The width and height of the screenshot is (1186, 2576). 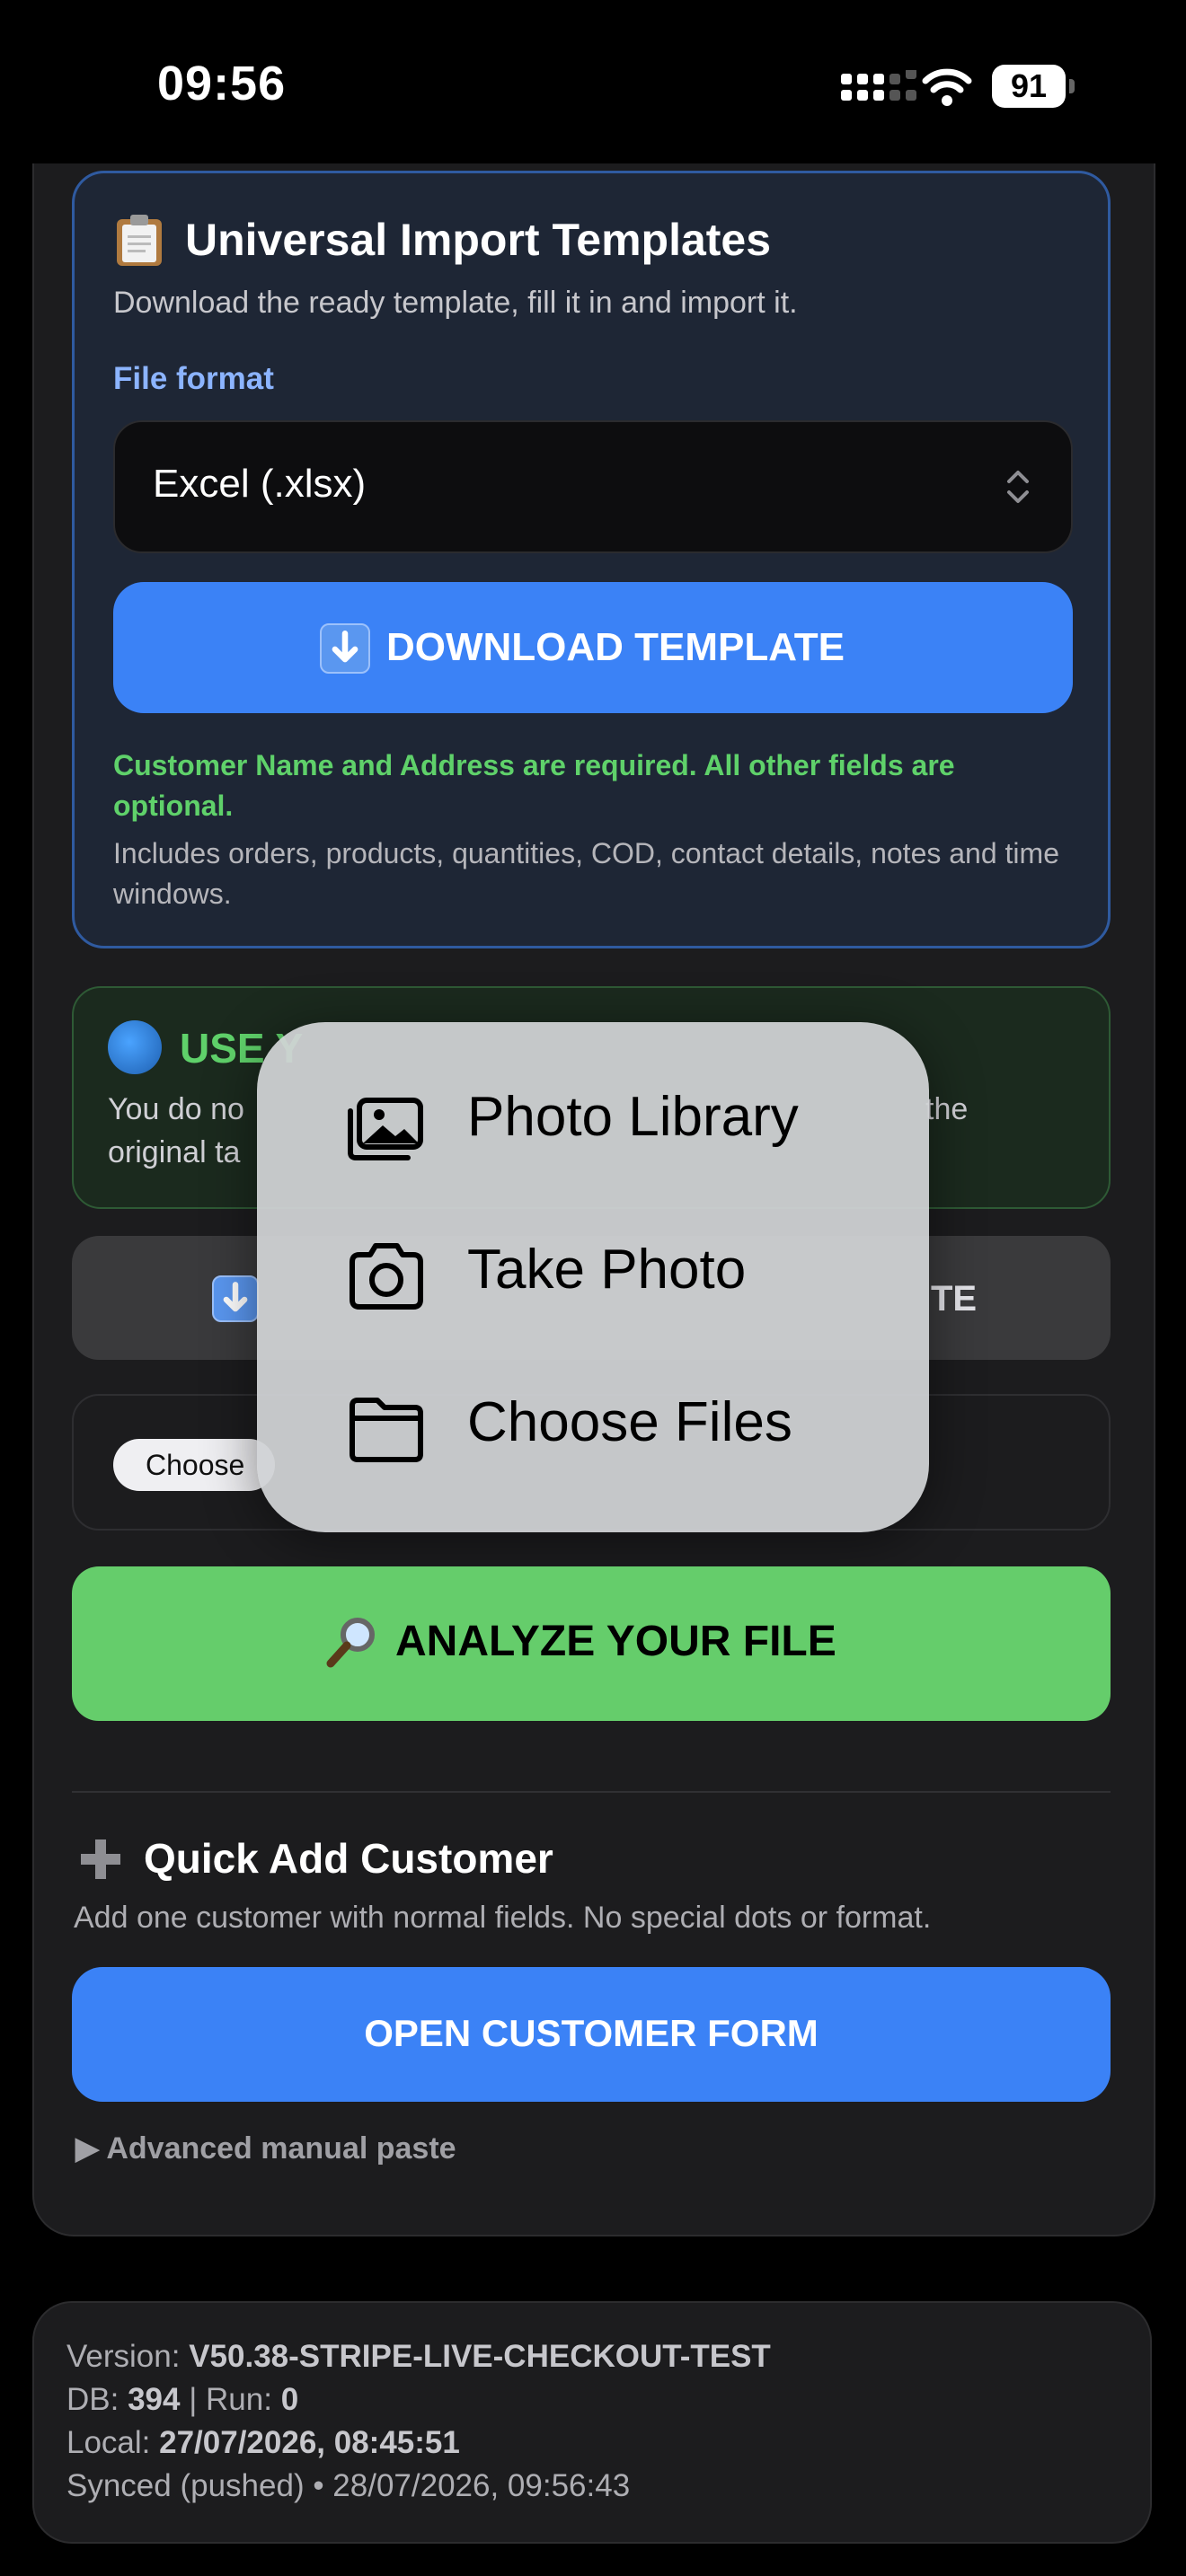 I want to click on cellular-signal-icon, so click(x=878, y=85).